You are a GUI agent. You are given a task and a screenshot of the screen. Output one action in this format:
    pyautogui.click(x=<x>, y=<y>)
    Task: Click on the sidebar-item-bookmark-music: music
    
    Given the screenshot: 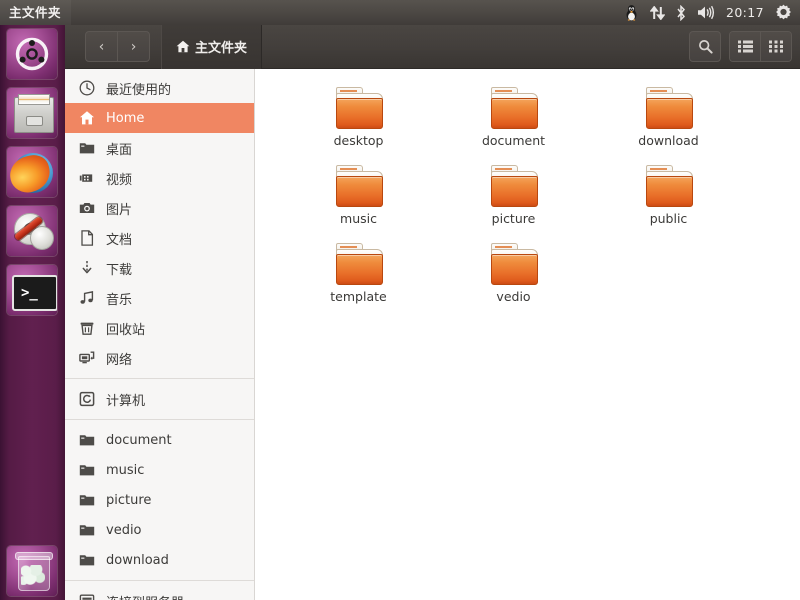 What is the action you would take?
    pyautogui.click(x=159, y=470)
    